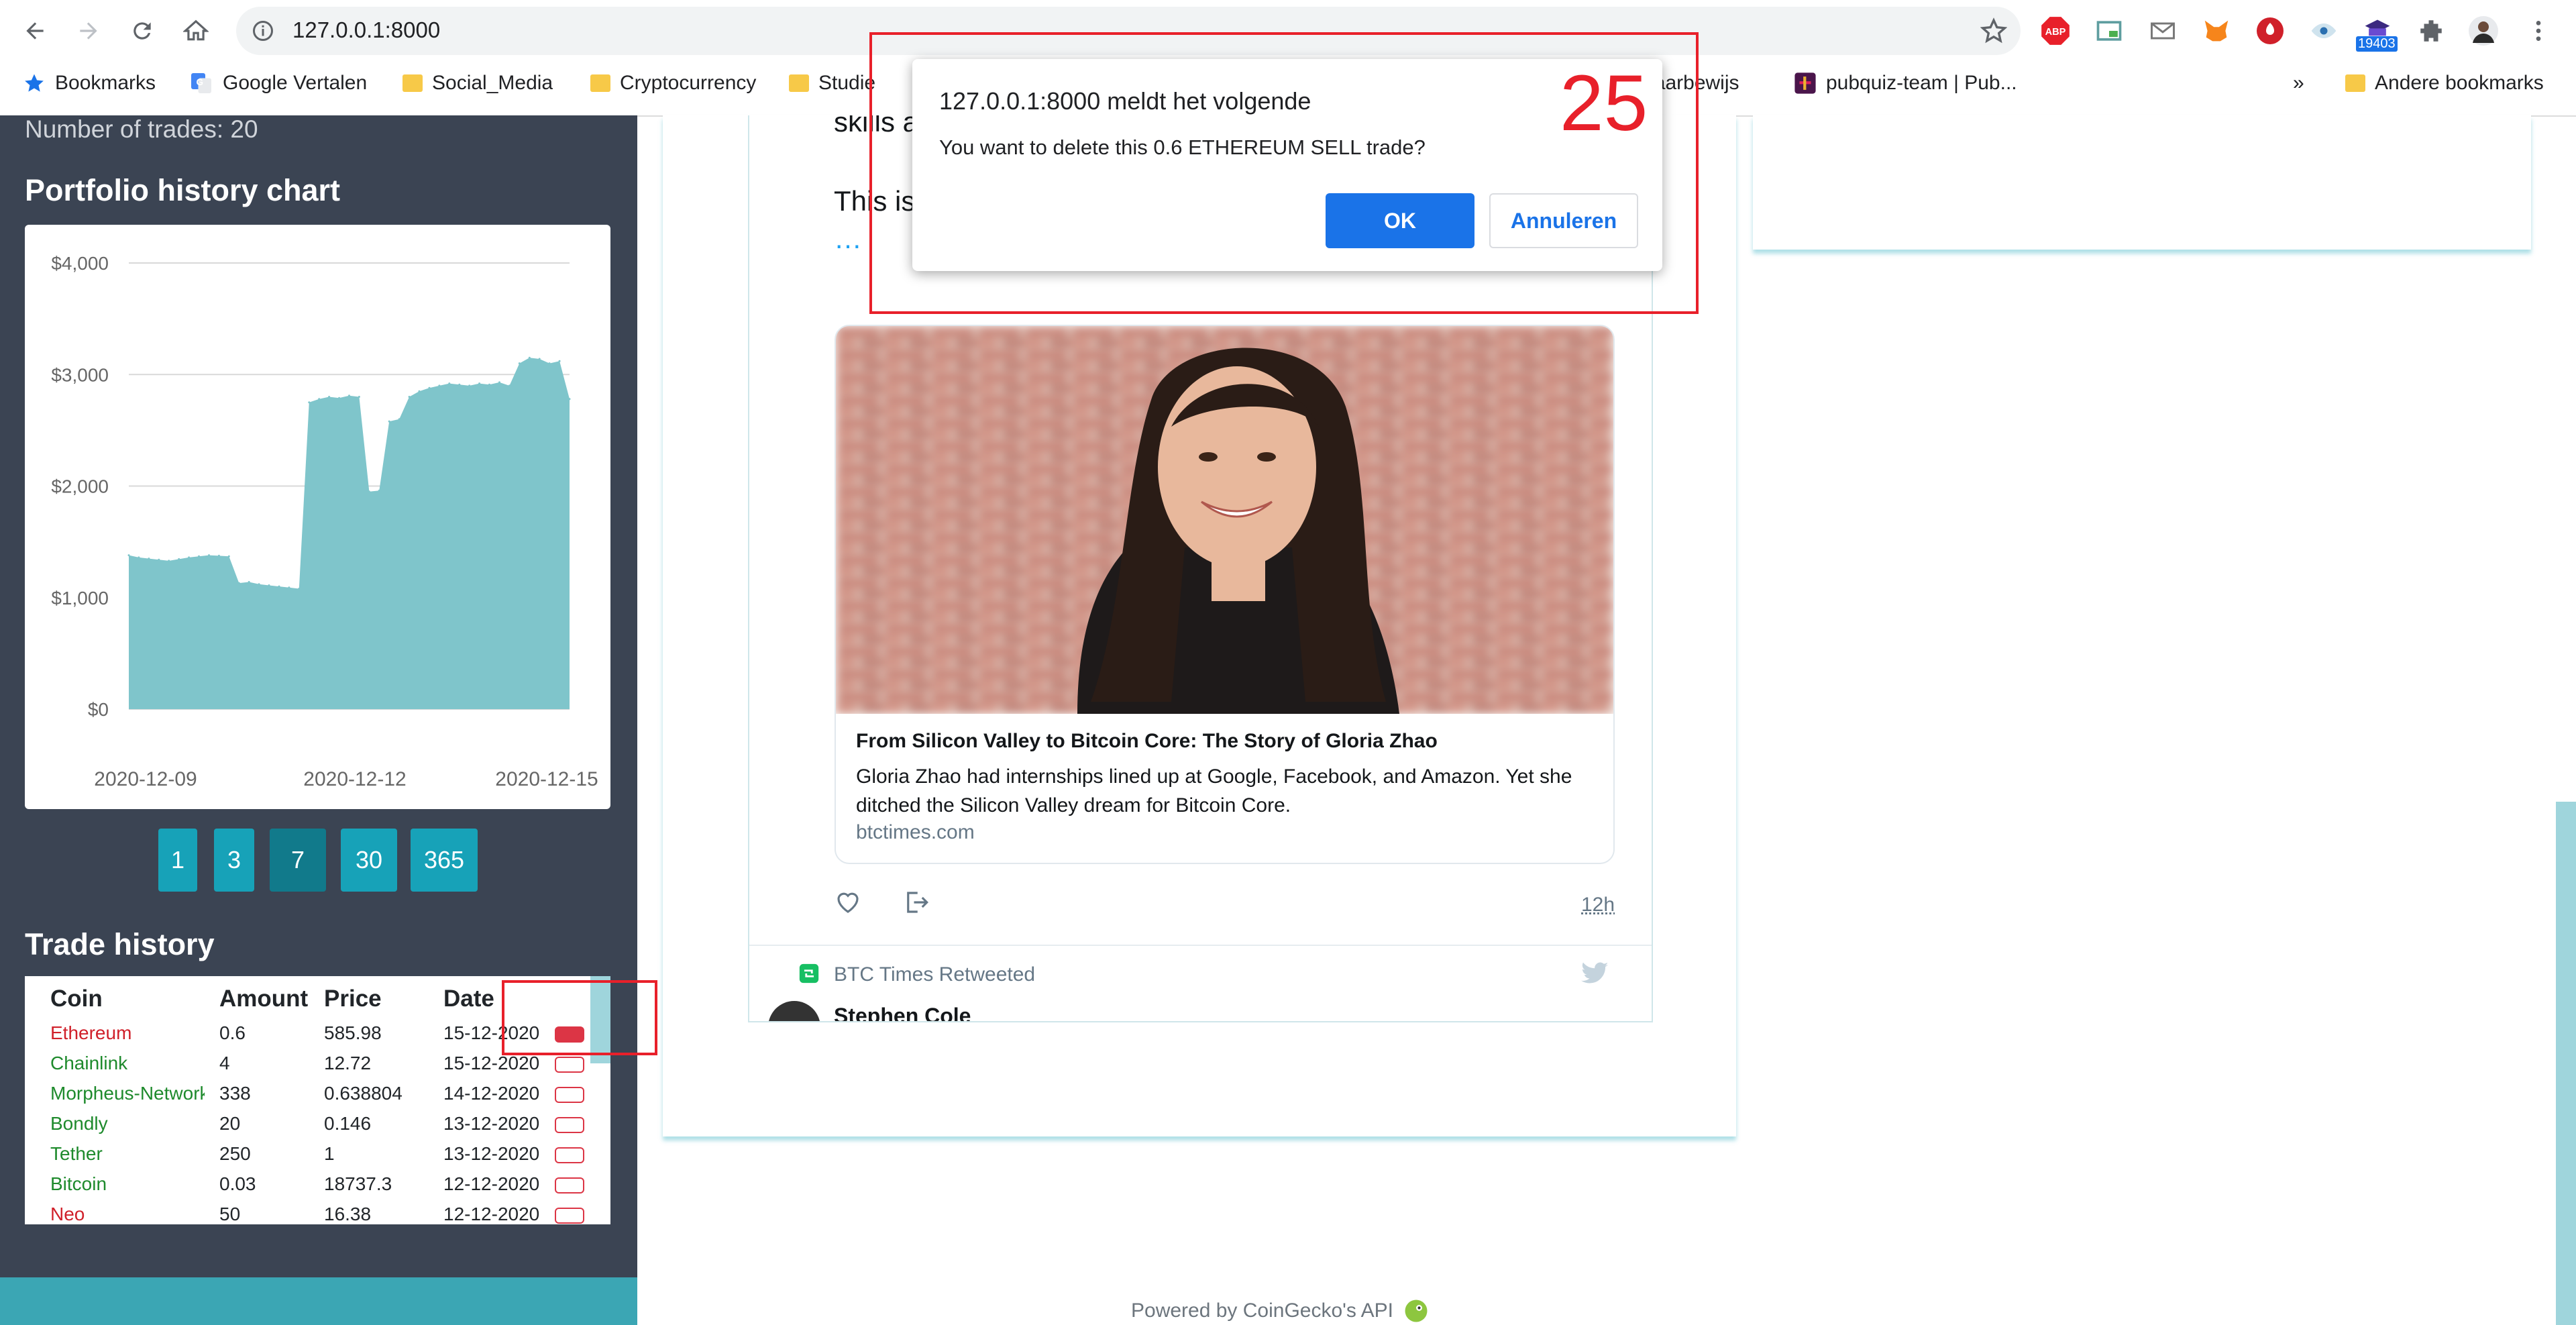 The height and width of the screenshot is (1325, 2576). Describe the element at coordinates (916, 902) in the screenshot. I see `share-icon` at that location.